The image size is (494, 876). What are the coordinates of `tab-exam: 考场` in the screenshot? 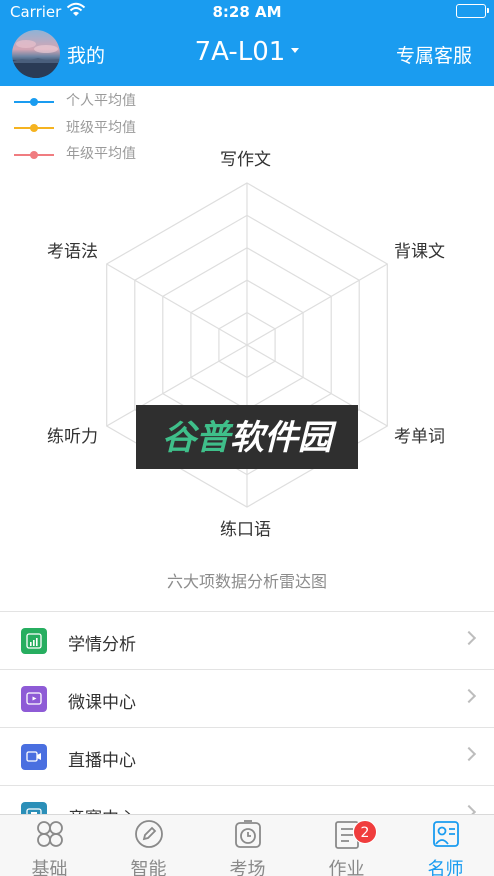 It's located at (247, 845).